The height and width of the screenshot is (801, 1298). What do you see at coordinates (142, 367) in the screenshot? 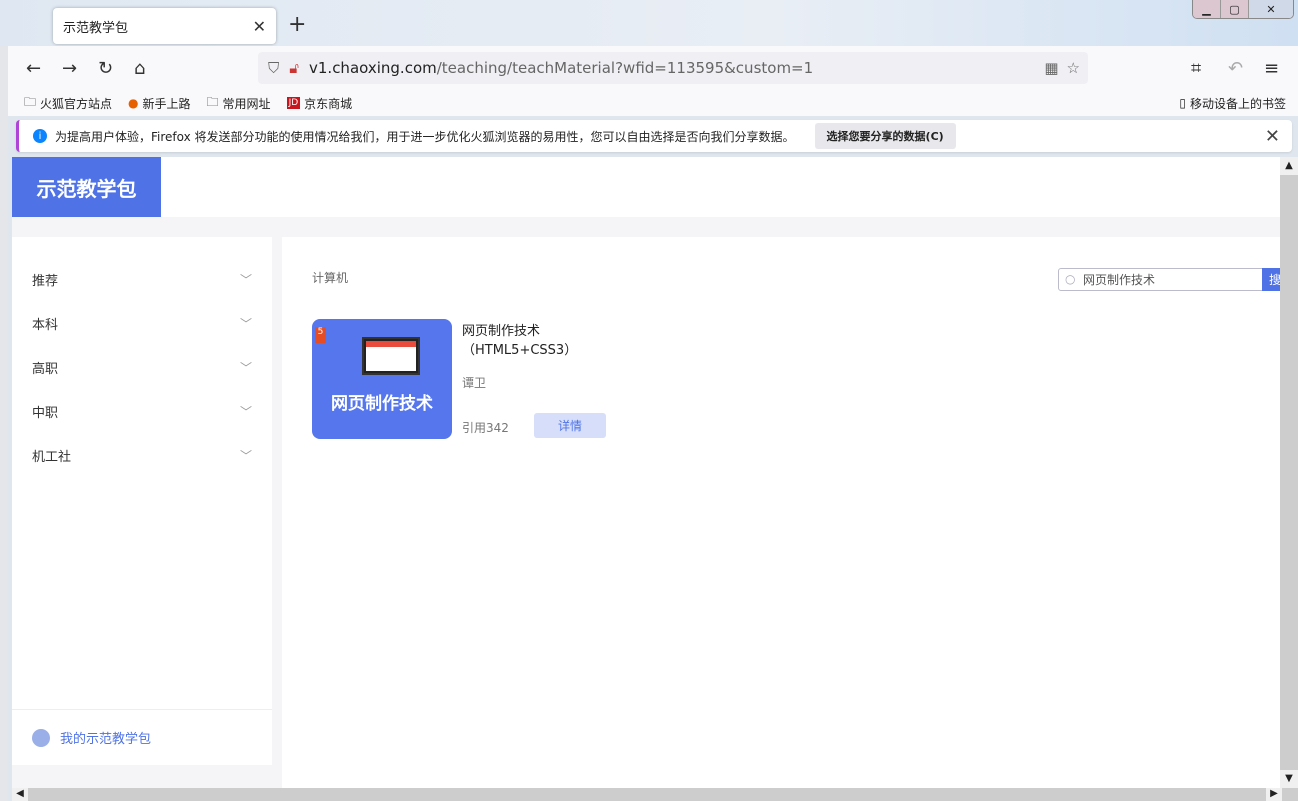
I see `sidebar-item-vocational-college: 高职 ﹀` at bounding box center [142, 367].